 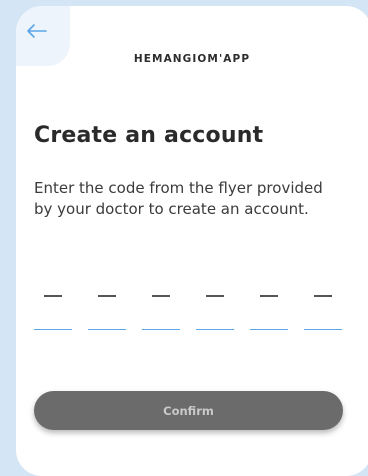 What do you see at coordinates (188, 410) in the screenshot?
I see `confirm-button: Confirm` at bounding box center [188, 410].